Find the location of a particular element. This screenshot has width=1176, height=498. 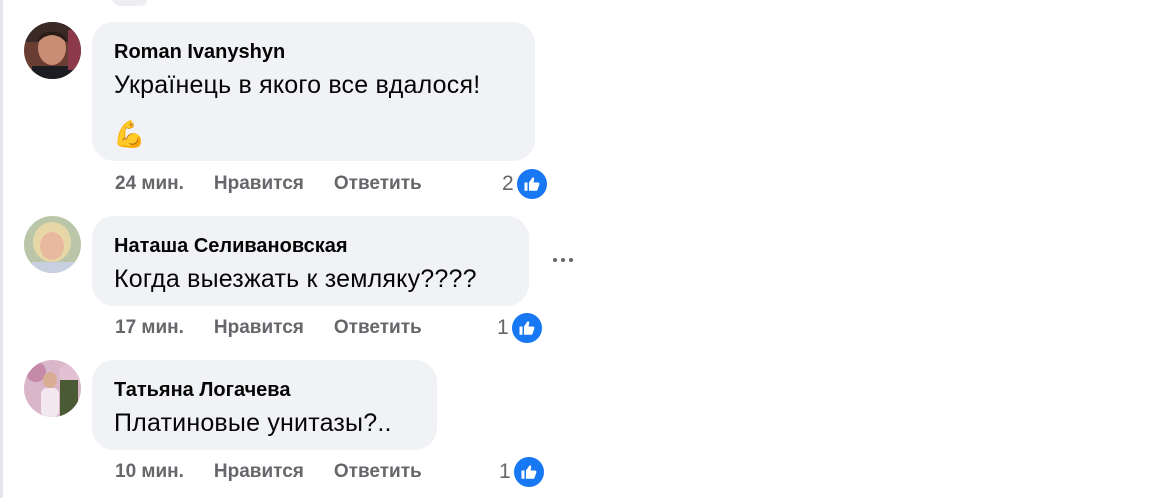

comment-author: Татьяна Логачева is located at coordinates (264, 390).